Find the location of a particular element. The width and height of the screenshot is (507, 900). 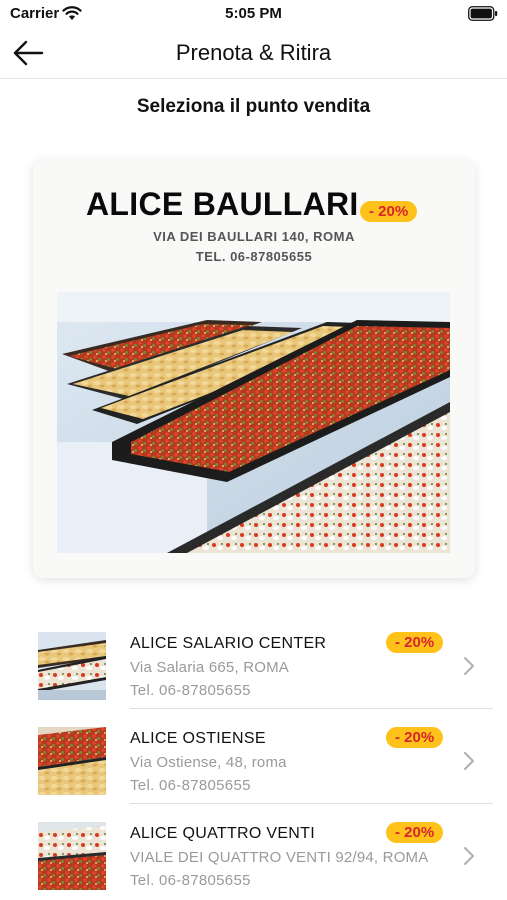

status-time: 5:05 PM is located at coordinates (253, 13).